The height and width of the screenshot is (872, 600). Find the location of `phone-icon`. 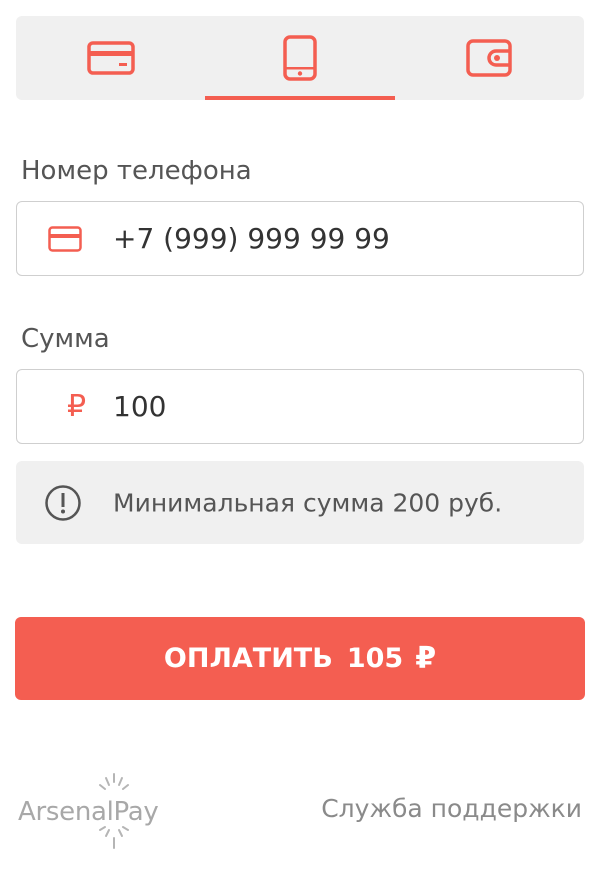

phone-icon is located at coordinates (300, 58).